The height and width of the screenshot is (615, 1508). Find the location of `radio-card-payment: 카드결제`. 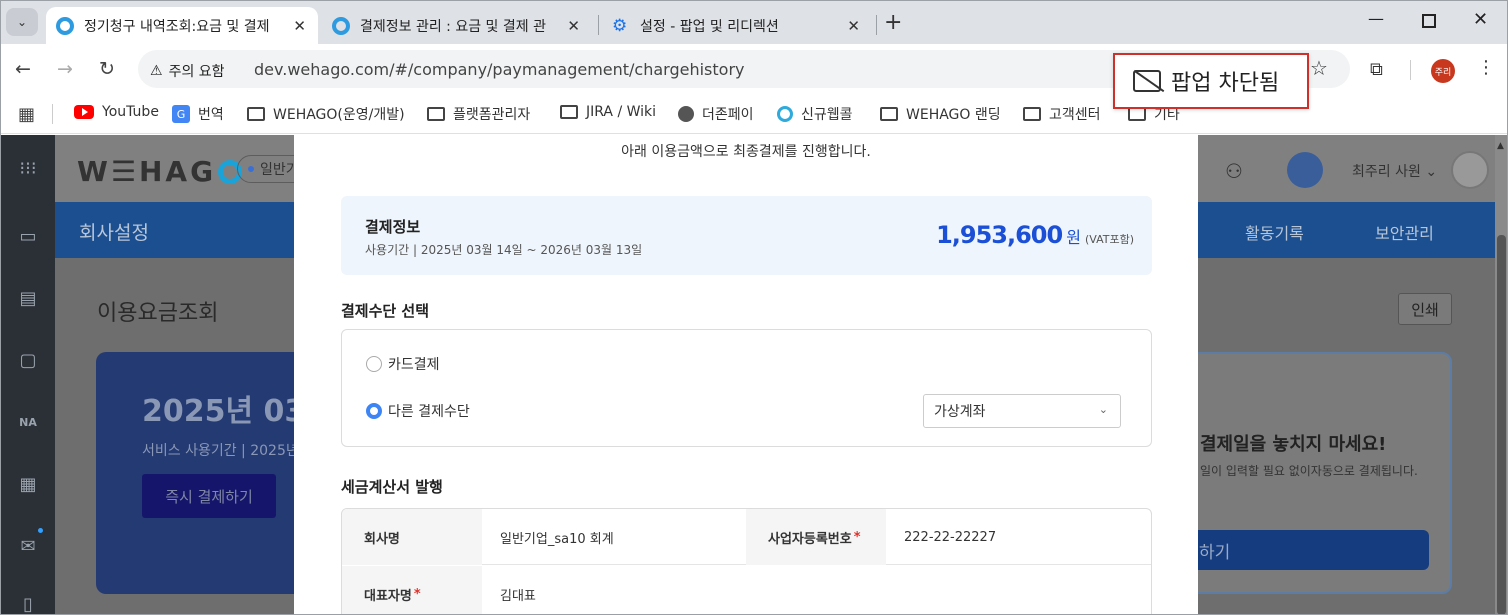

radio-card-payment: 카드결제 is located at coordinates (403, 364).